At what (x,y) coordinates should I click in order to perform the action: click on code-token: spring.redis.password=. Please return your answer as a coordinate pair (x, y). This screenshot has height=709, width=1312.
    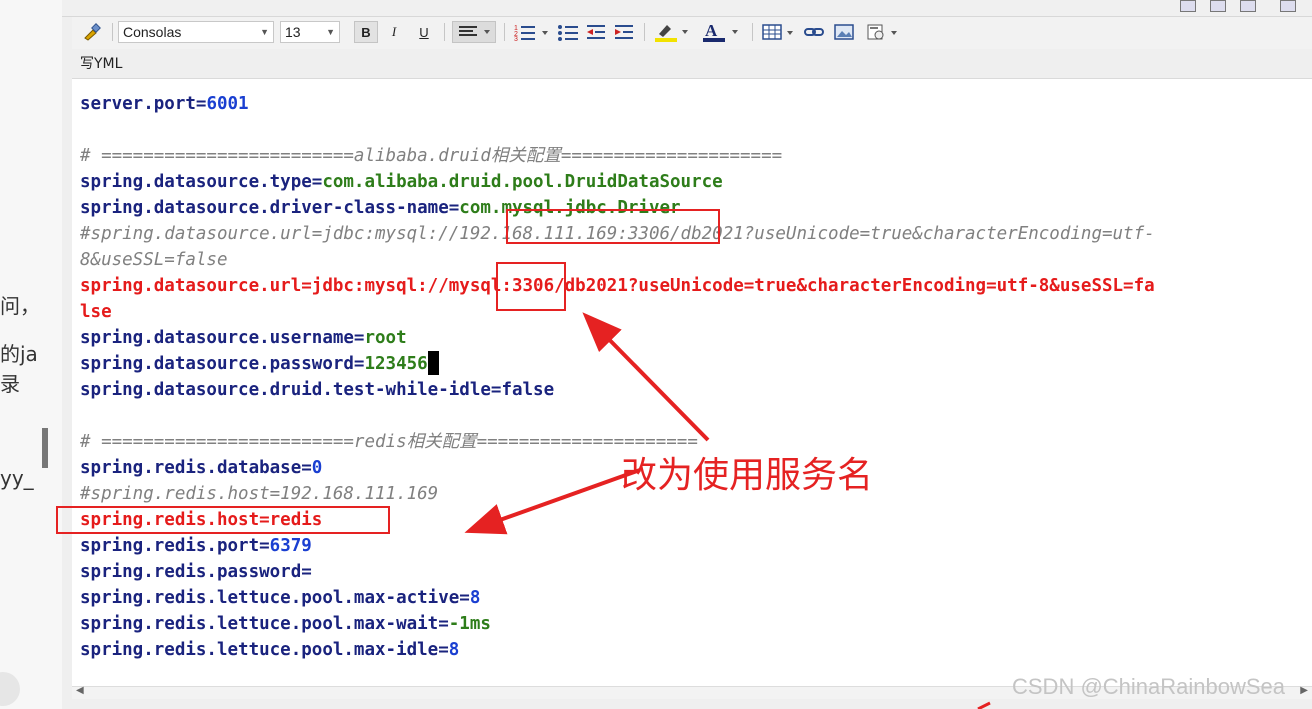
    Looking at the image, I should click on (196, 572).